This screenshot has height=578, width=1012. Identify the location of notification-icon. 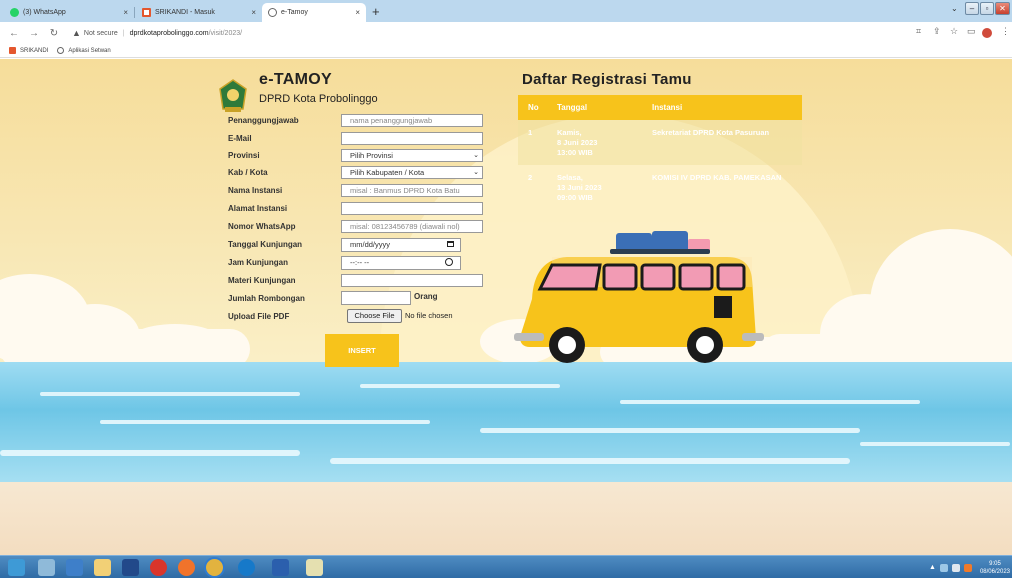
(967, 567).